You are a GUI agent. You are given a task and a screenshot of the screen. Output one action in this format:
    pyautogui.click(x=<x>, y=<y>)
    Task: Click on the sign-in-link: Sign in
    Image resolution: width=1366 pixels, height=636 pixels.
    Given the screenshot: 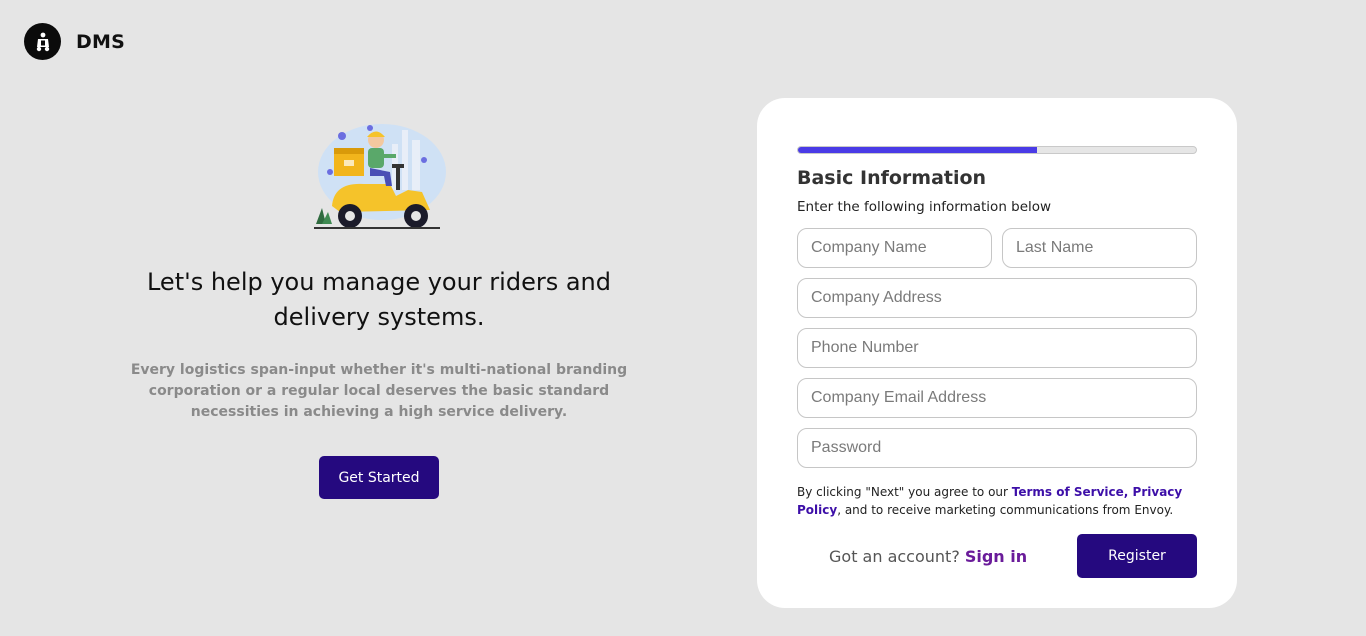 What is the action you would take?
    pyautogui.click(x=996, y=556)
    